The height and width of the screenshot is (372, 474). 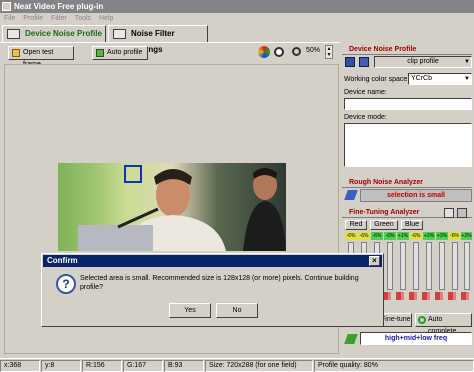 I want to click on menu-profile: Profile, so click(x=33, y=18).